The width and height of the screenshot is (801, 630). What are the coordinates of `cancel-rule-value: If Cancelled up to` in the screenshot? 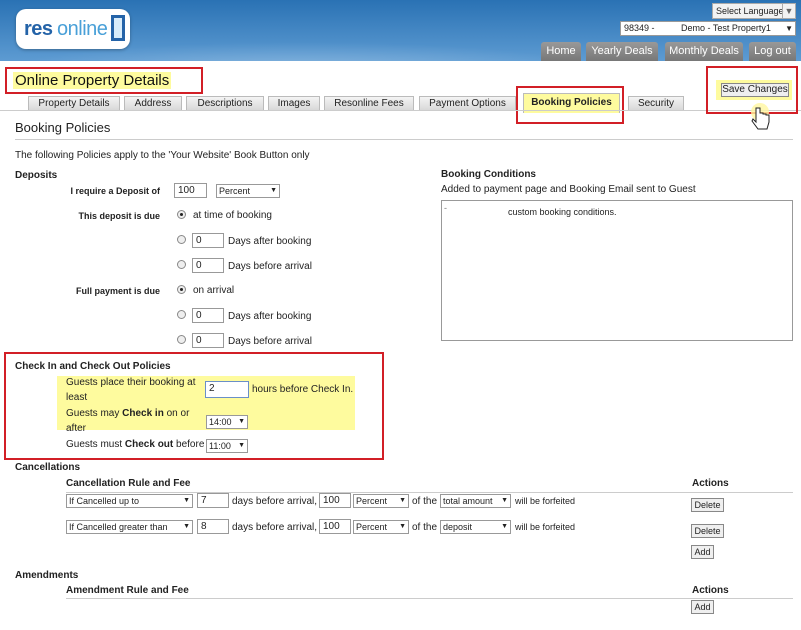 It's located at (104, 501).